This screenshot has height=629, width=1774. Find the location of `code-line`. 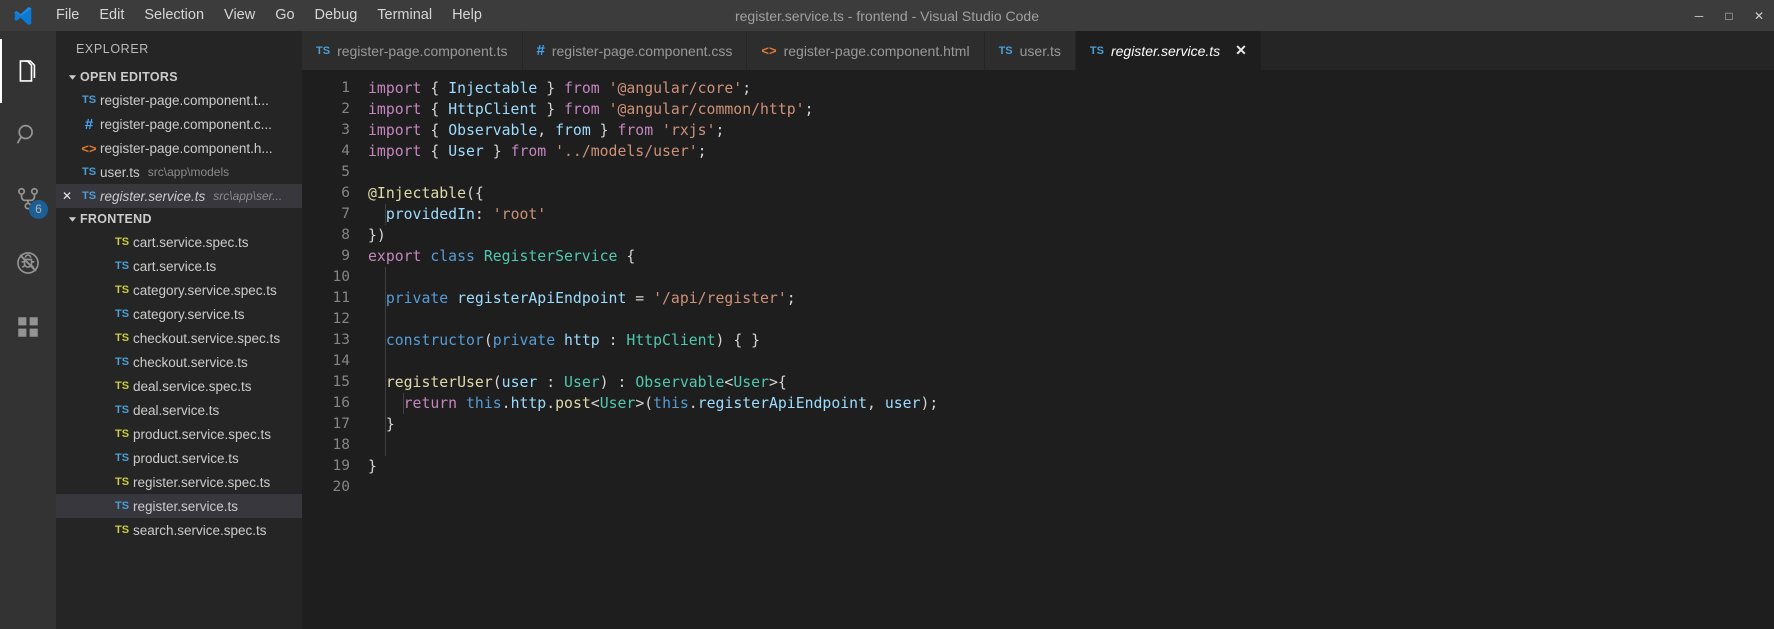

code-line is located at coordinates (1071, 361).